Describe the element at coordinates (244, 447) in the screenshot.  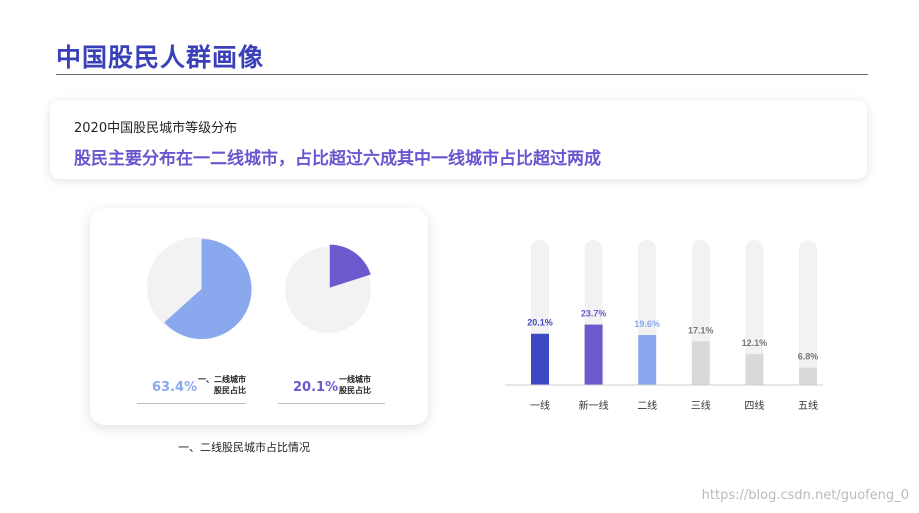
I see `pie-caption: 一、二线股民城市占比情况` at that location.